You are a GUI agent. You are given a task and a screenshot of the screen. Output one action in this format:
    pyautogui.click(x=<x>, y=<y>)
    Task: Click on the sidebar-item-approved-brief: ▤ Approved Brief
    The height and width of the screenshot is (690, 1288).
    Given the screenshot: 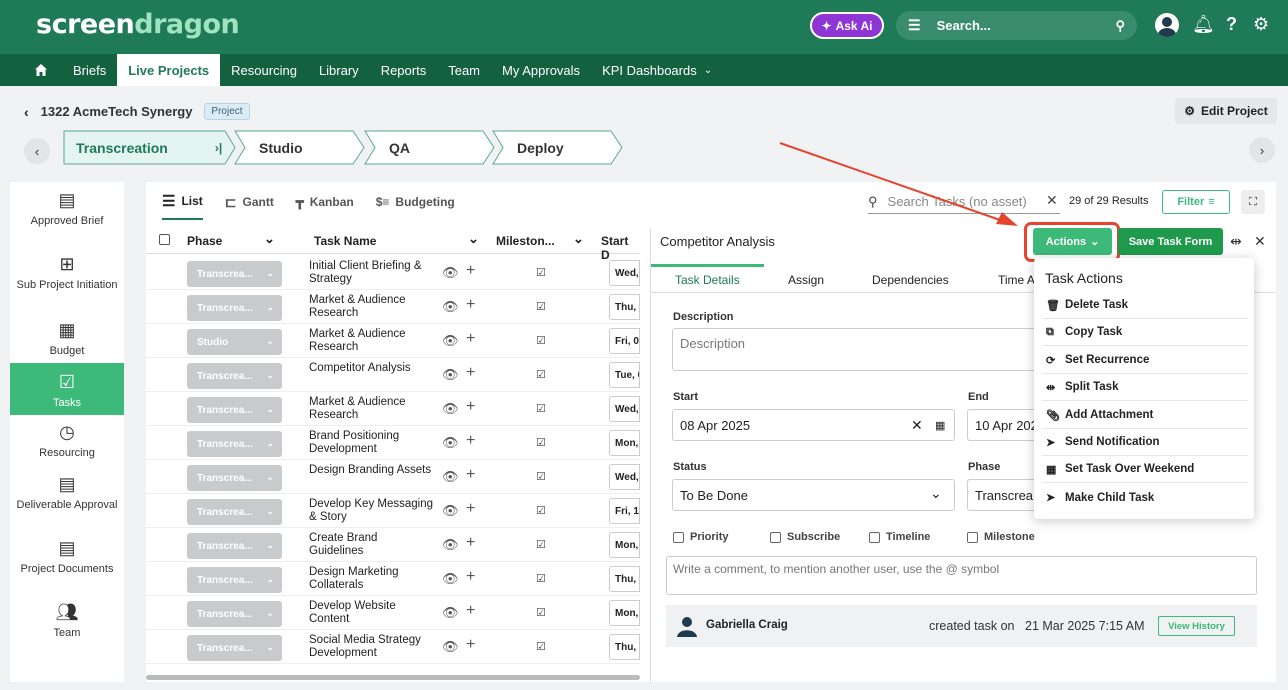 What is the action you would take?
    pyautogui.click(x=67, y=216)
    